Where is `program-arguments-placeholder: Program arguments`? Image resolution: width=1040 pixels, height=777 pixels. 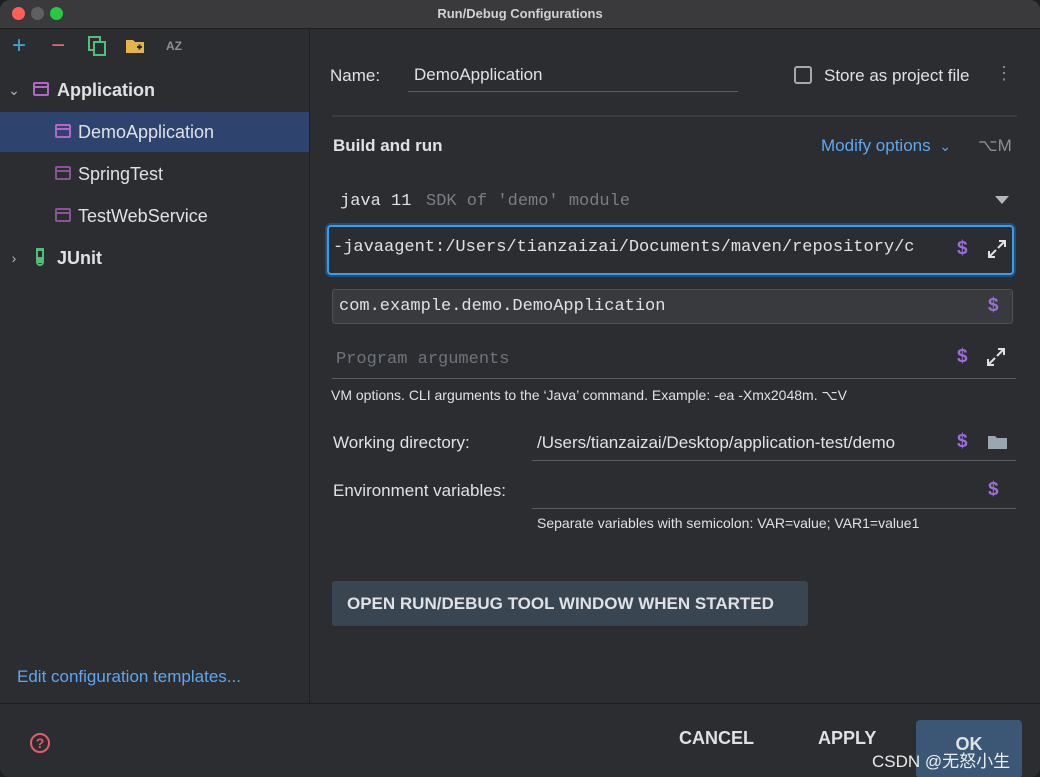
program-arguments-placeholder: Program arguments is located at coordinates (423, 359).